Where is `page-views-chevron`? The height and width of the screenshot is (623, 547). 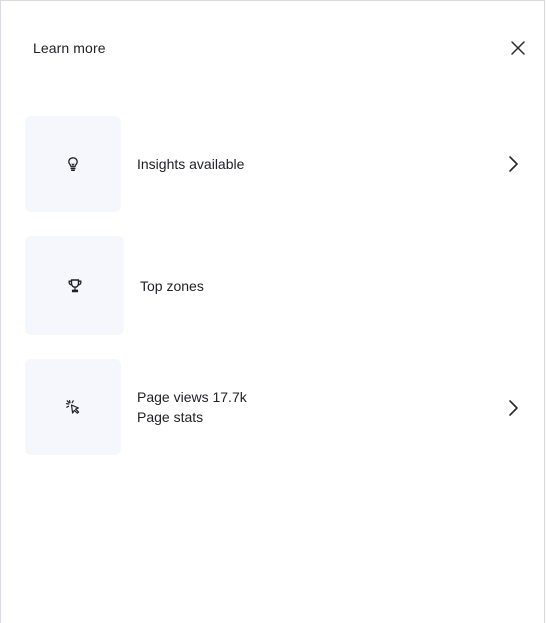 page-views-chevron is located at coordinates (513, 408).